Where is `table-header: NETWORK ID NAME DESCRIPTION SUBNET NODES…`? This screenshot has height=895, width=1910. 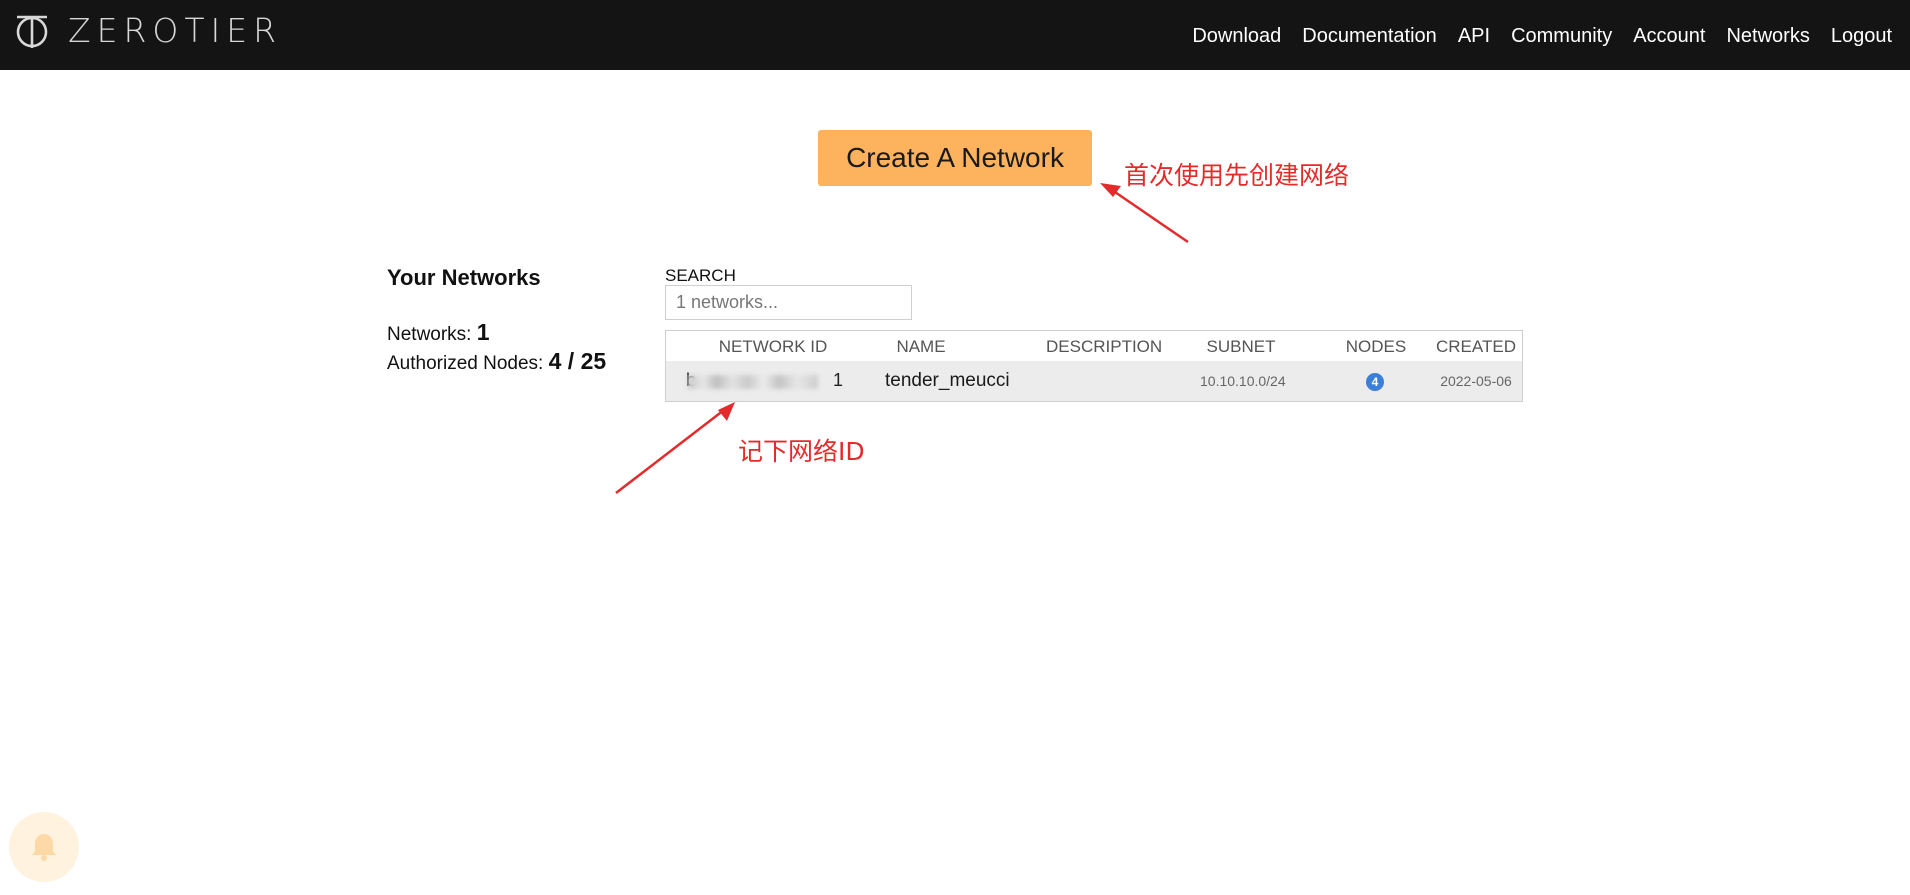 table-header: NETWORK ID NAME DESCRIPTION SUBNET NODES… is located at coordinates (1094, 346).